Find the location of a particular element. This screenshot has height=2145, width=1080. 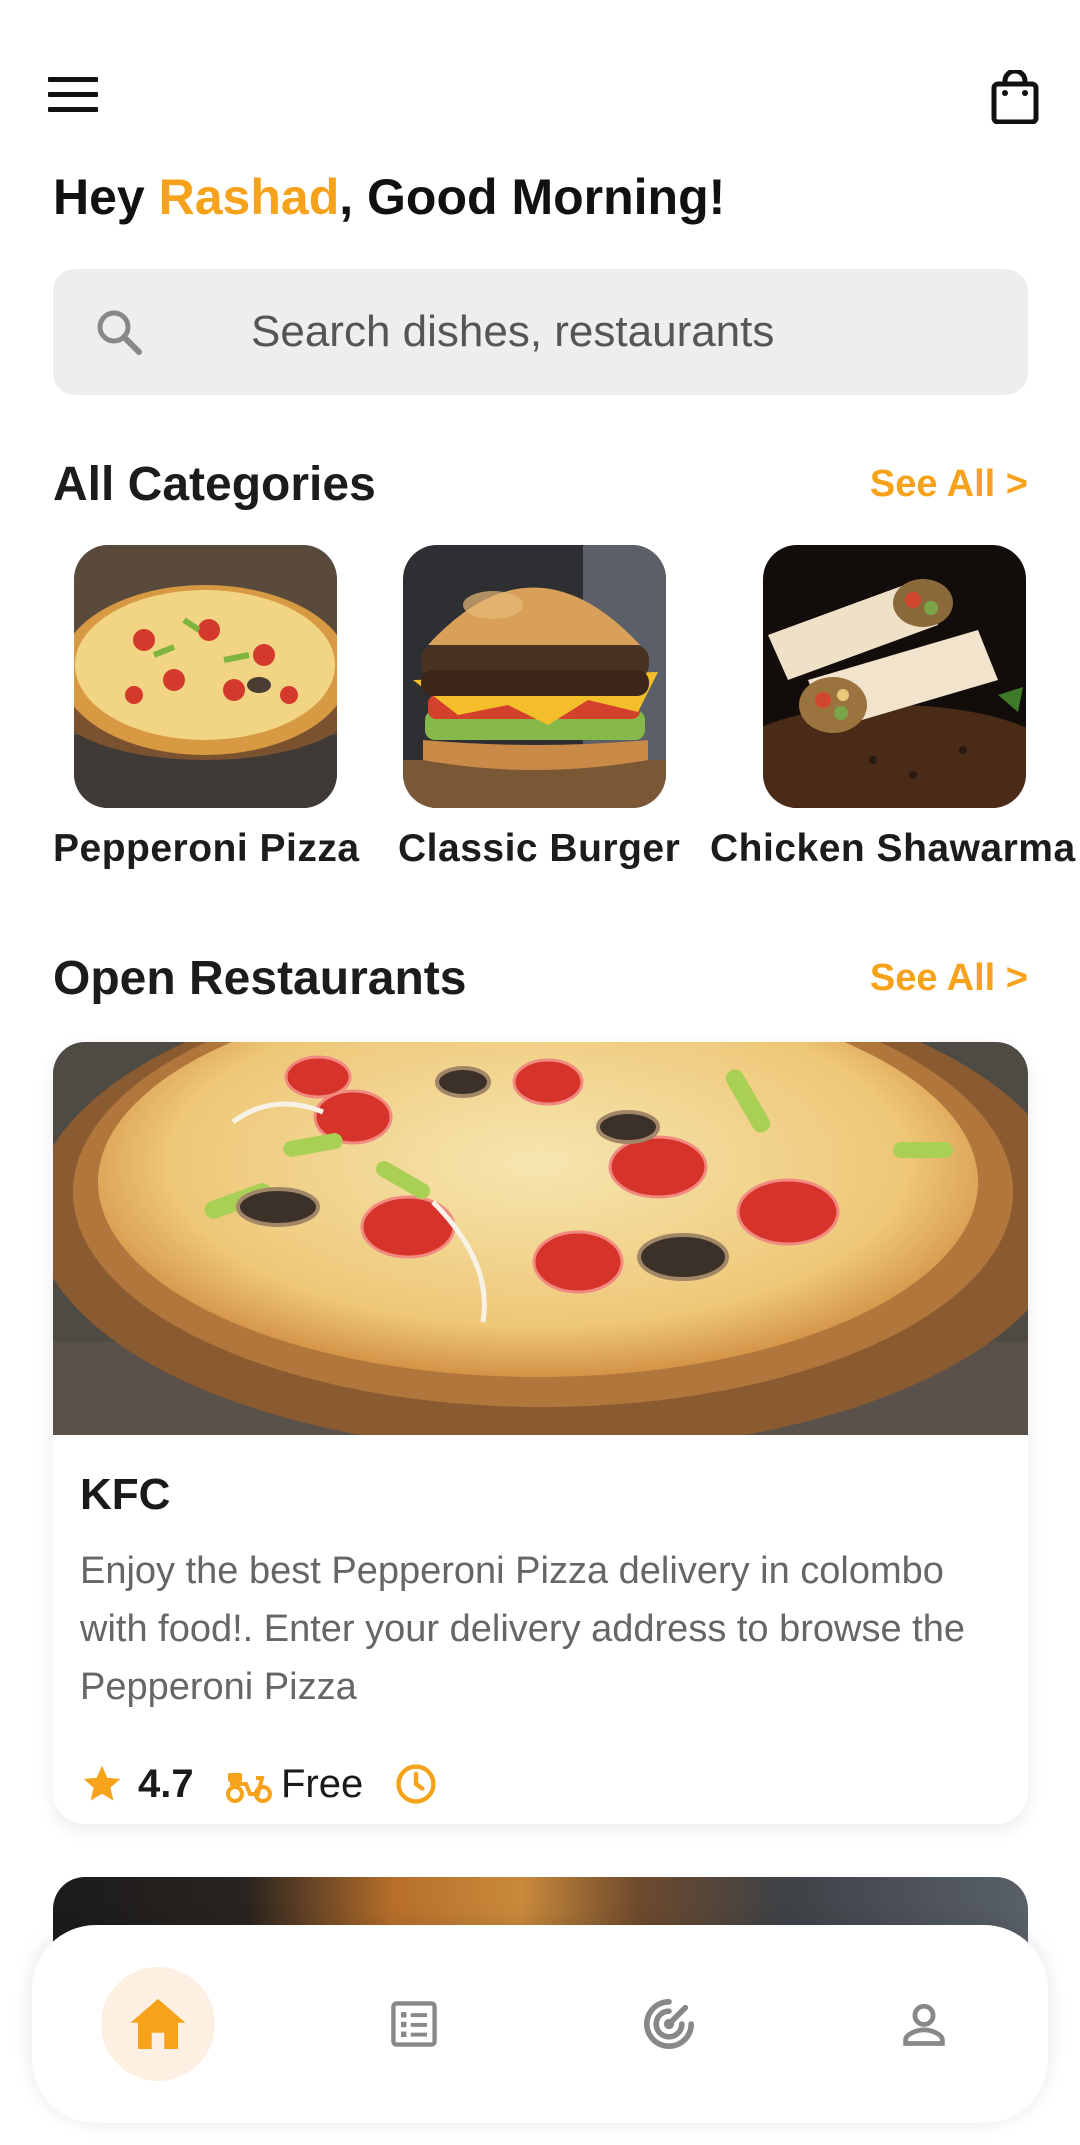

category-label: Pepperoni Pizza is located at coordinates (206, 848).